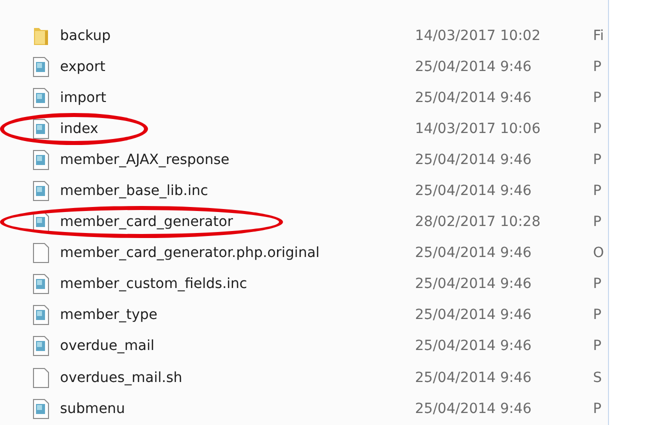 The height and width of the screenshot is (425, 647). Describe the element at coordinates (478, 128) in the screenshot. I see `date-modified: 14/03/2017 10:06` at that location.